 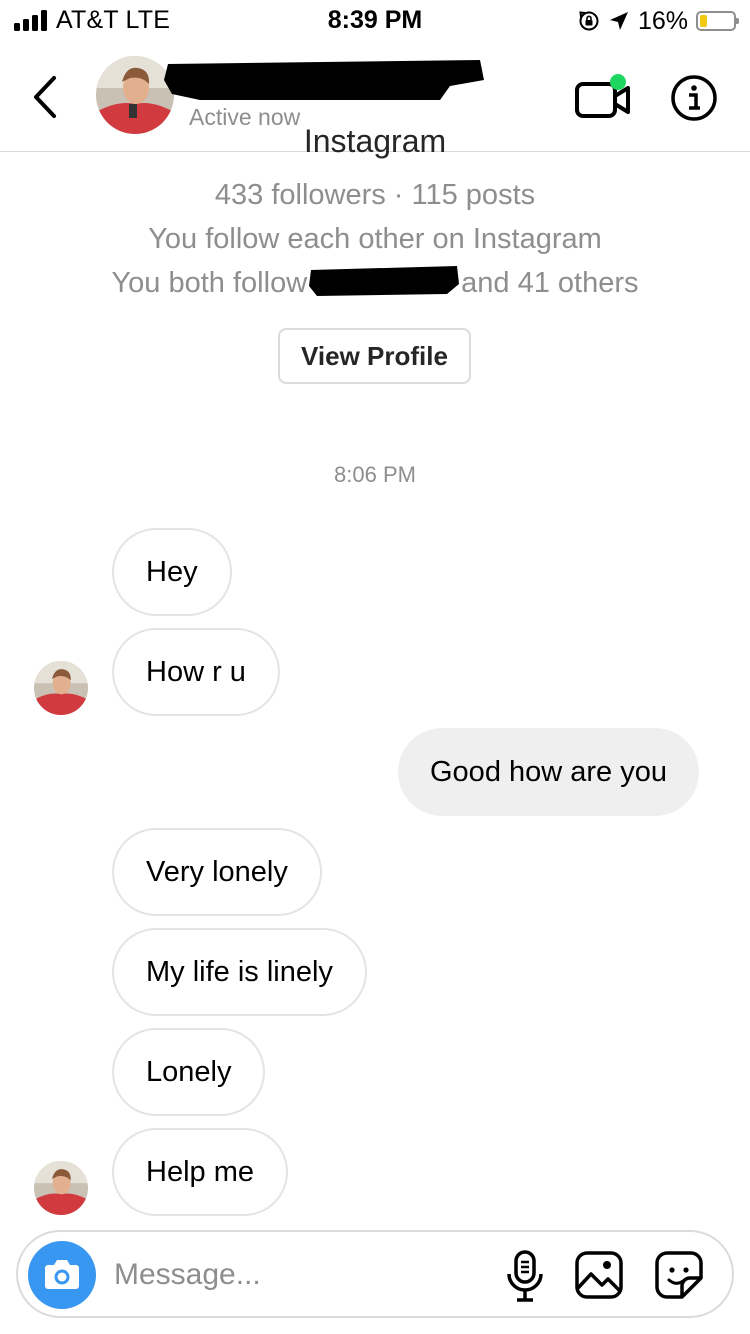 What do you see at coordinates (717, 21) in the screenshot?
I see `battery-icon` at bounding box center [717, 21].